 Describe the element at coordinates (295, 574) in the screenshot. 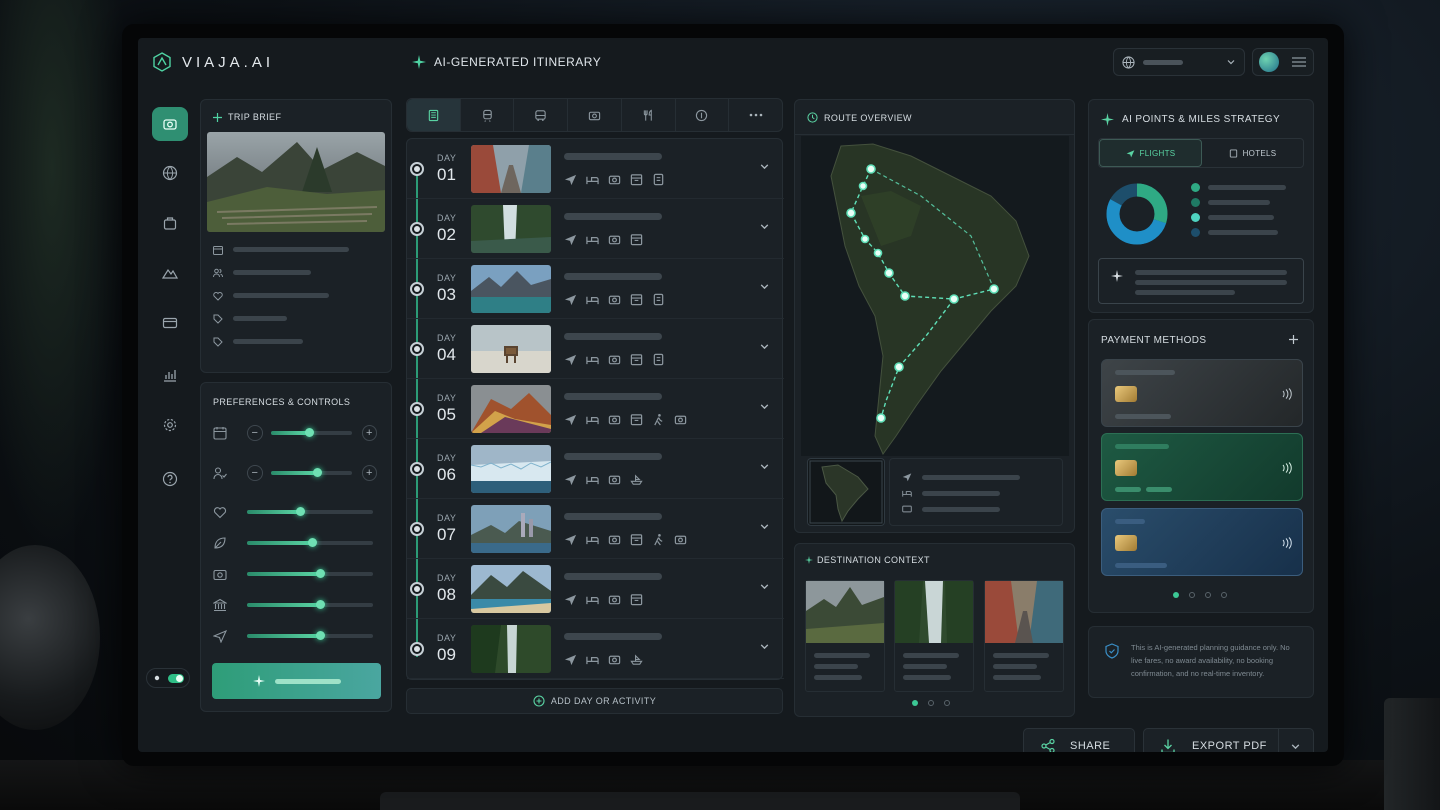

I see `pref-photography-slider` at that location.